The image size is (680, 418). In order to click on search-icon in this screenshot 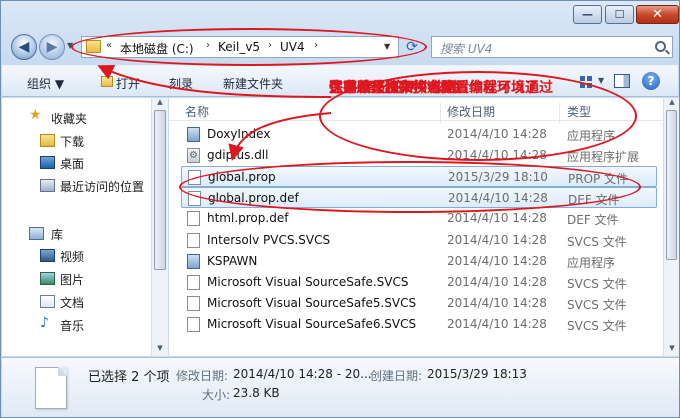, I will do `click(660, 46)`.